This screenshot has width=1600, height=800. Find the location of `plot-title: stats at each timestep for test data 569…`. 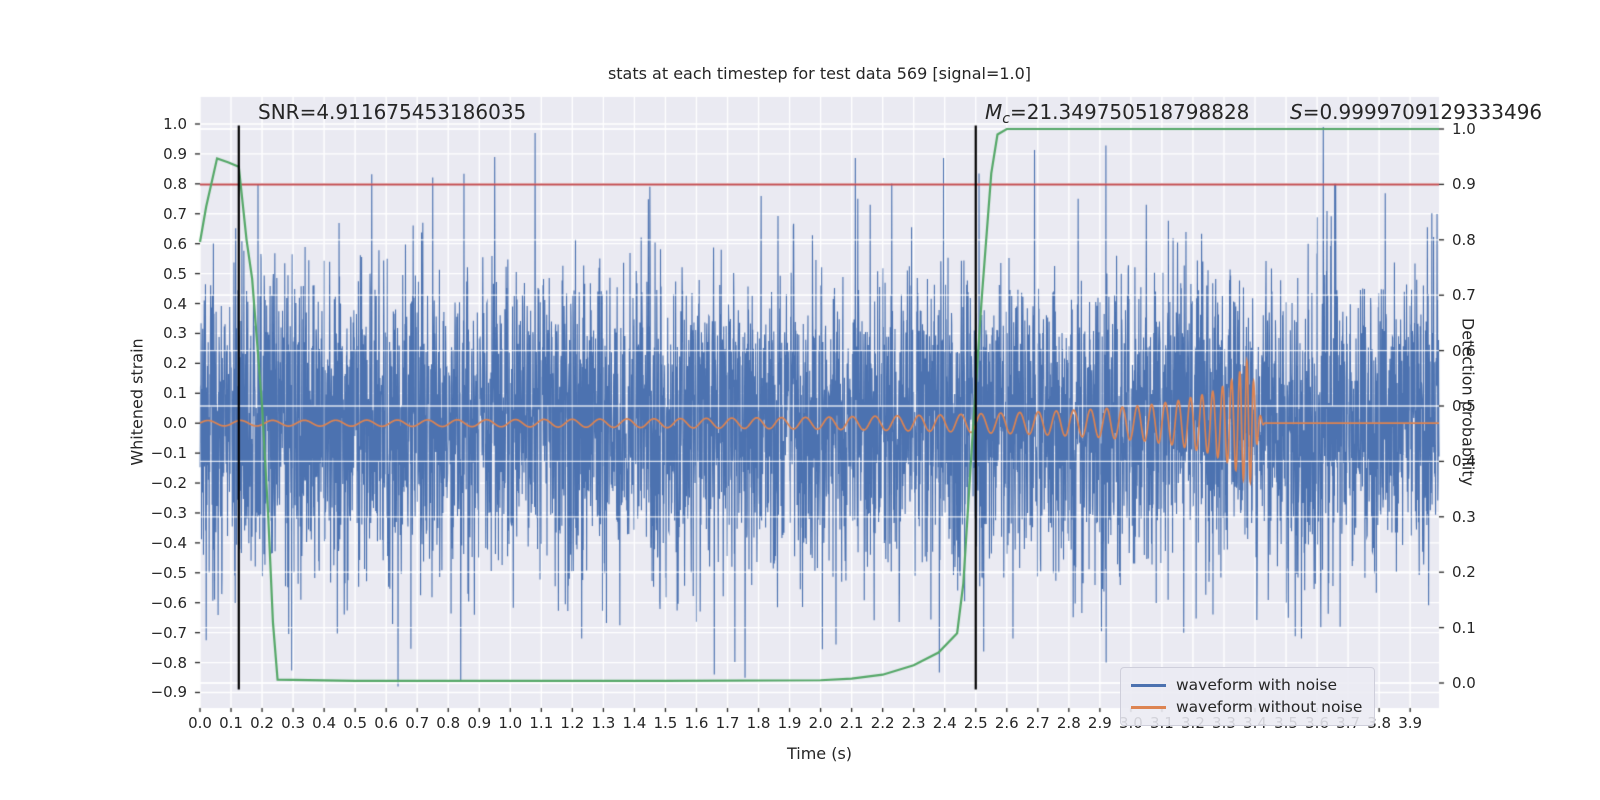

plot-title: stats at each timestep for test data 569… is located at coordinates (819, 73).